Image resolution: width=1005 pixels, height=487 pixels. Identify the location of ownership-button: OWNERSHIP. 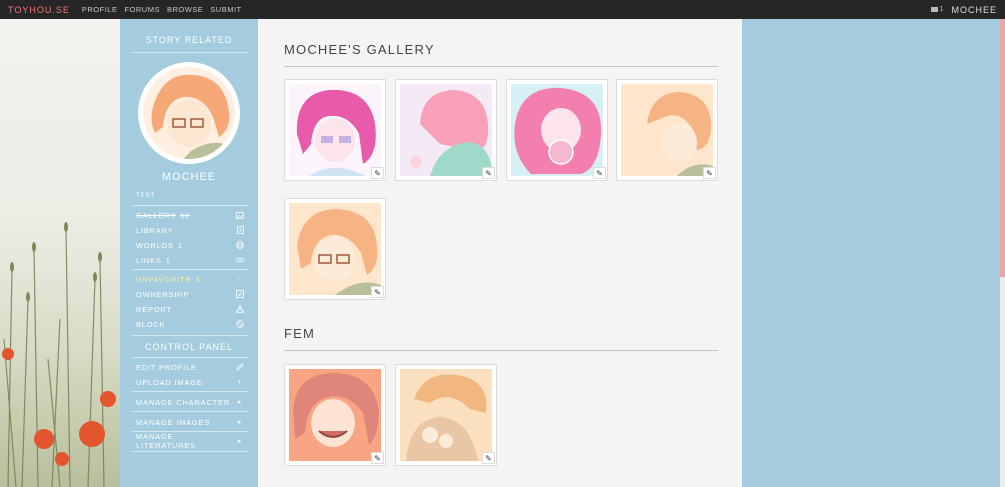
(190, 294).